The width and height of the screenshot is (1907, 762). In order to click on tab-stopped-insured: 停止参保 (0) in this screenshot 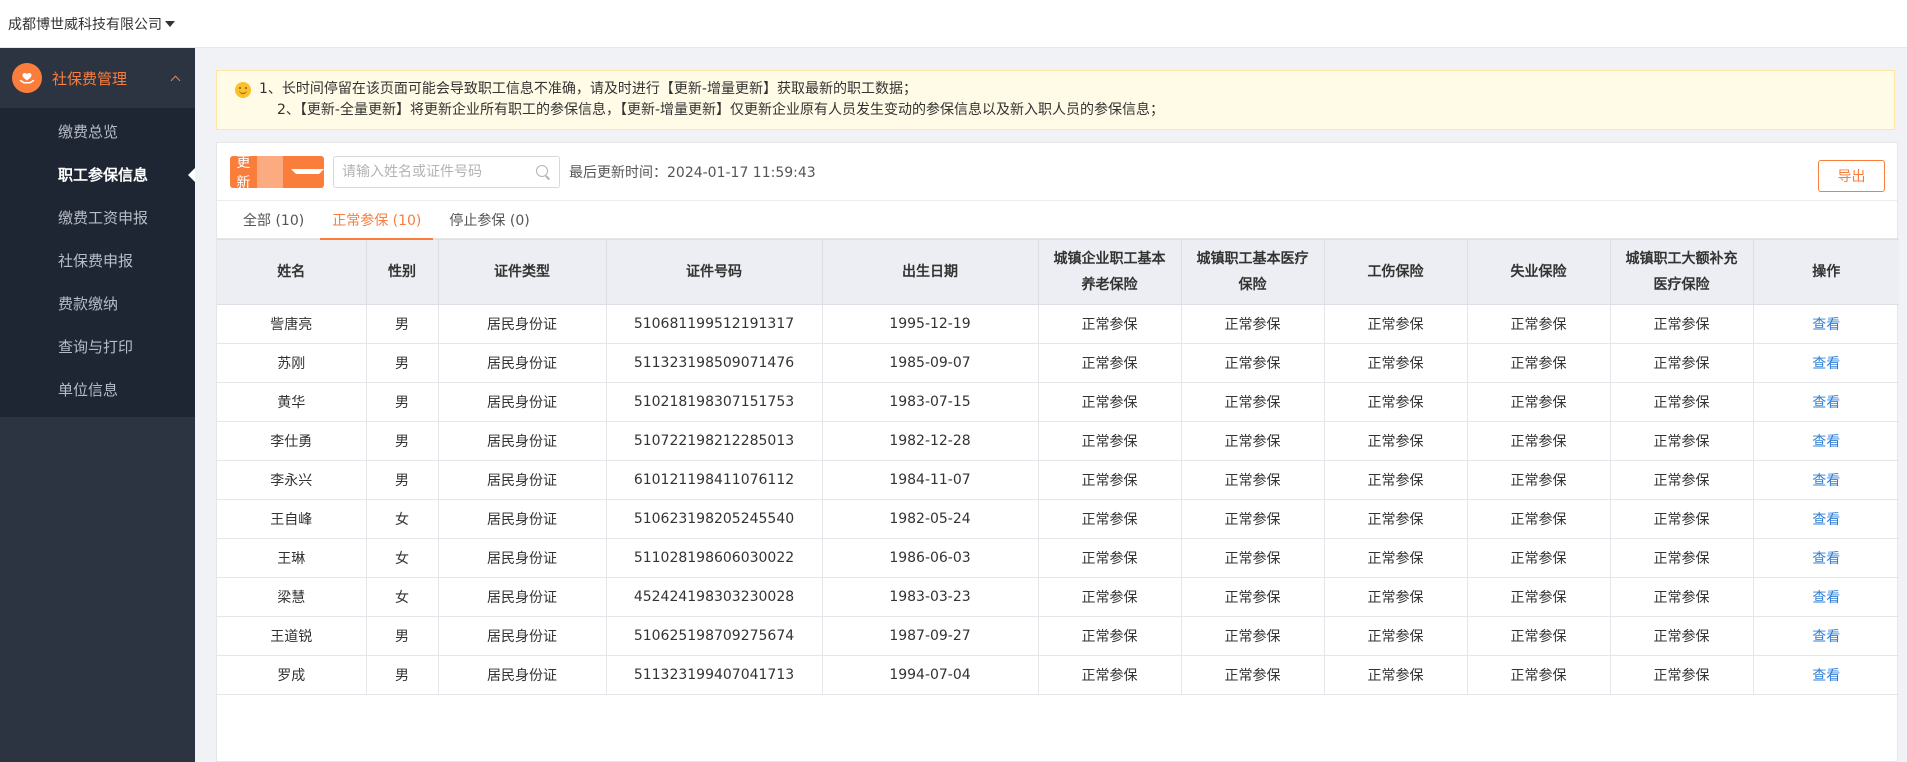, I will do `click(489, 220)`.